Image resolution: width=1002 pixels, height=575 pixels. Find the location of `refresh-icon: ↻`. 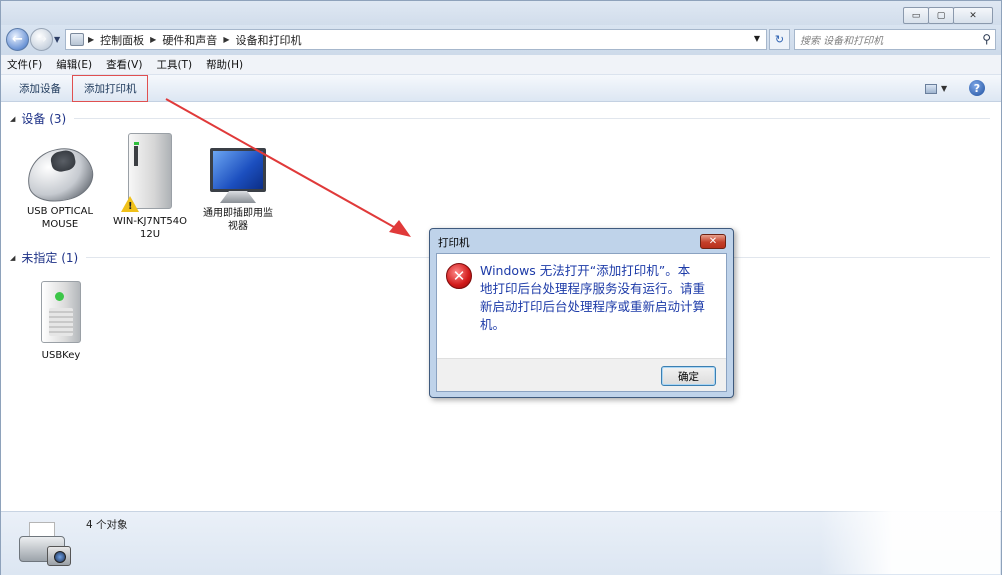

refresh-icon: ↻ is located at coordinates (779, 39).